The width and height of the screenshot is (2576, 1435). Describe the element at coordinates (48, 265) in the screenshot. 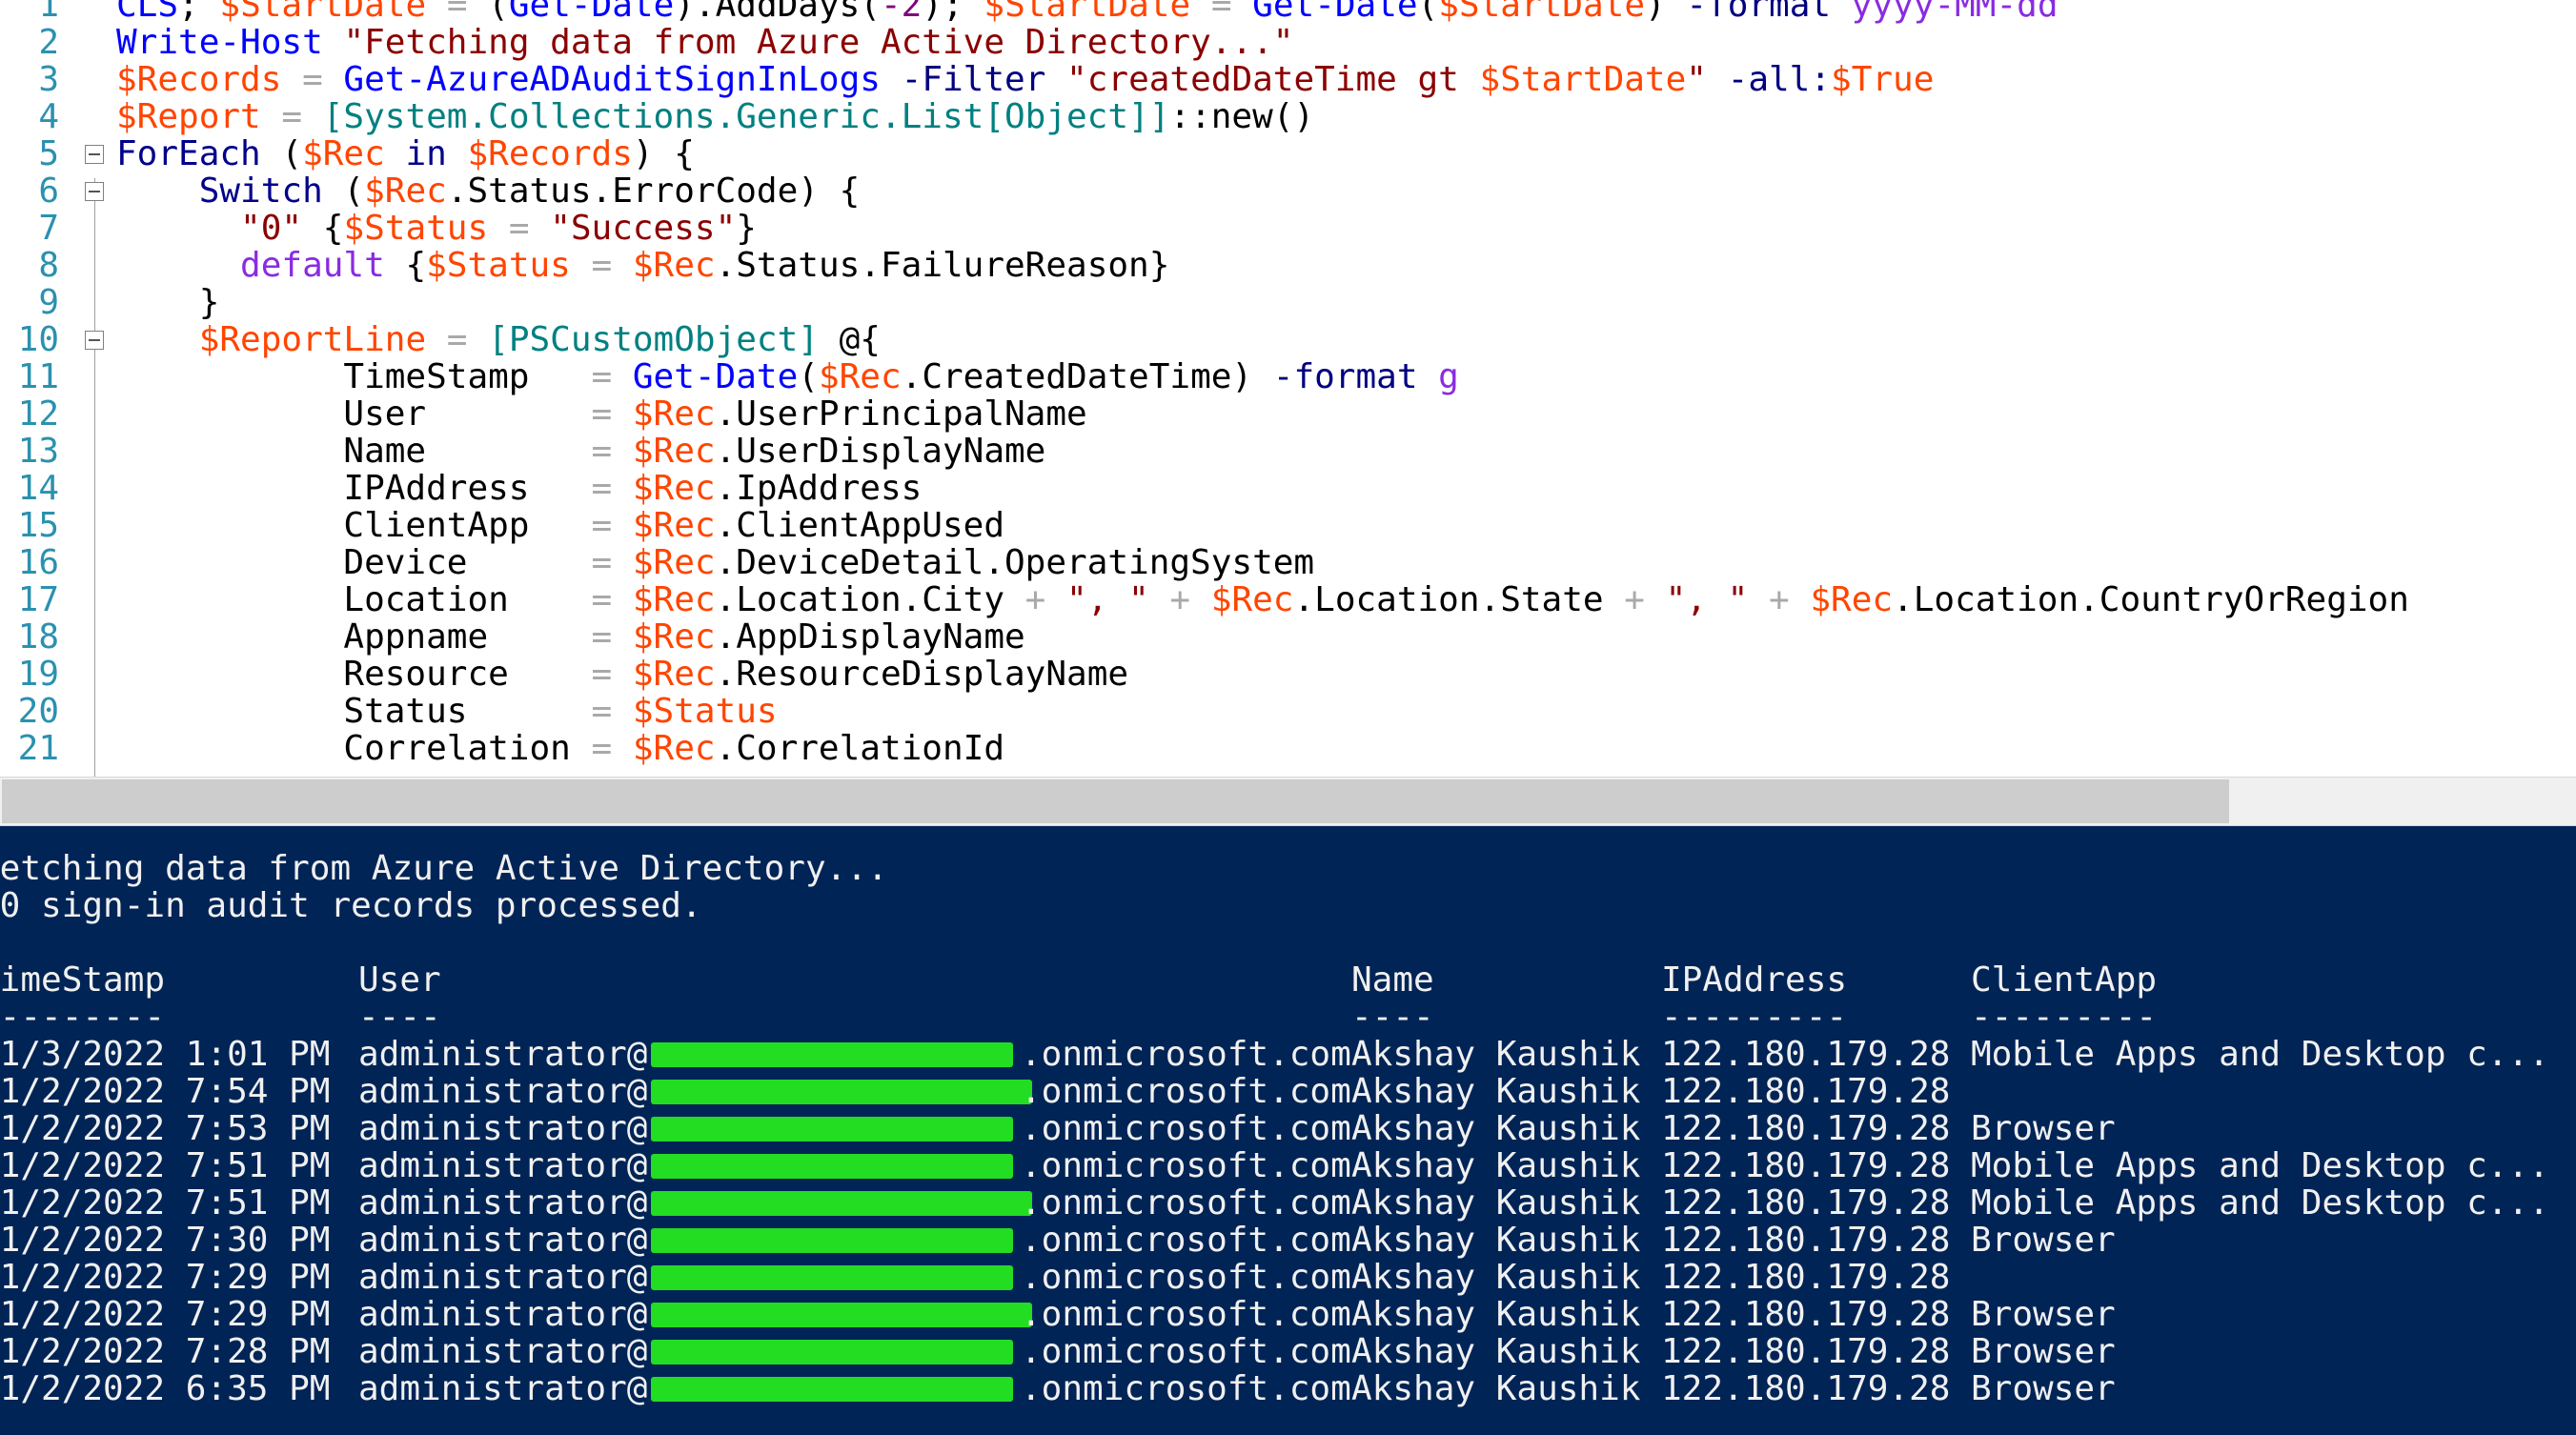

I see `line-number: 8` at that location.